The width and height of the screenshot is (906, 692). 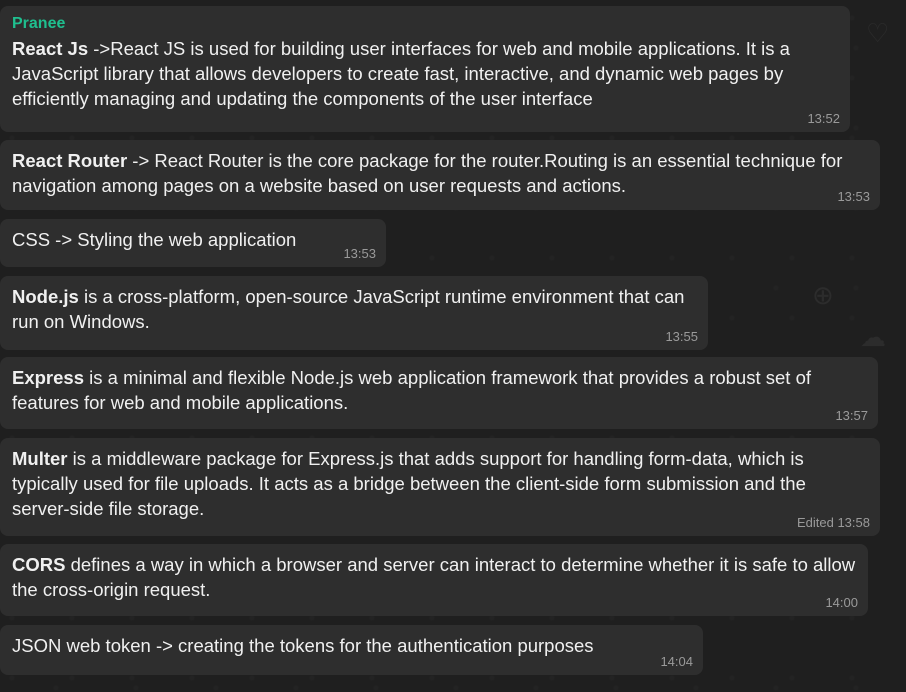 I want to click on message-term: Node.js, so click(x=45, y=296).